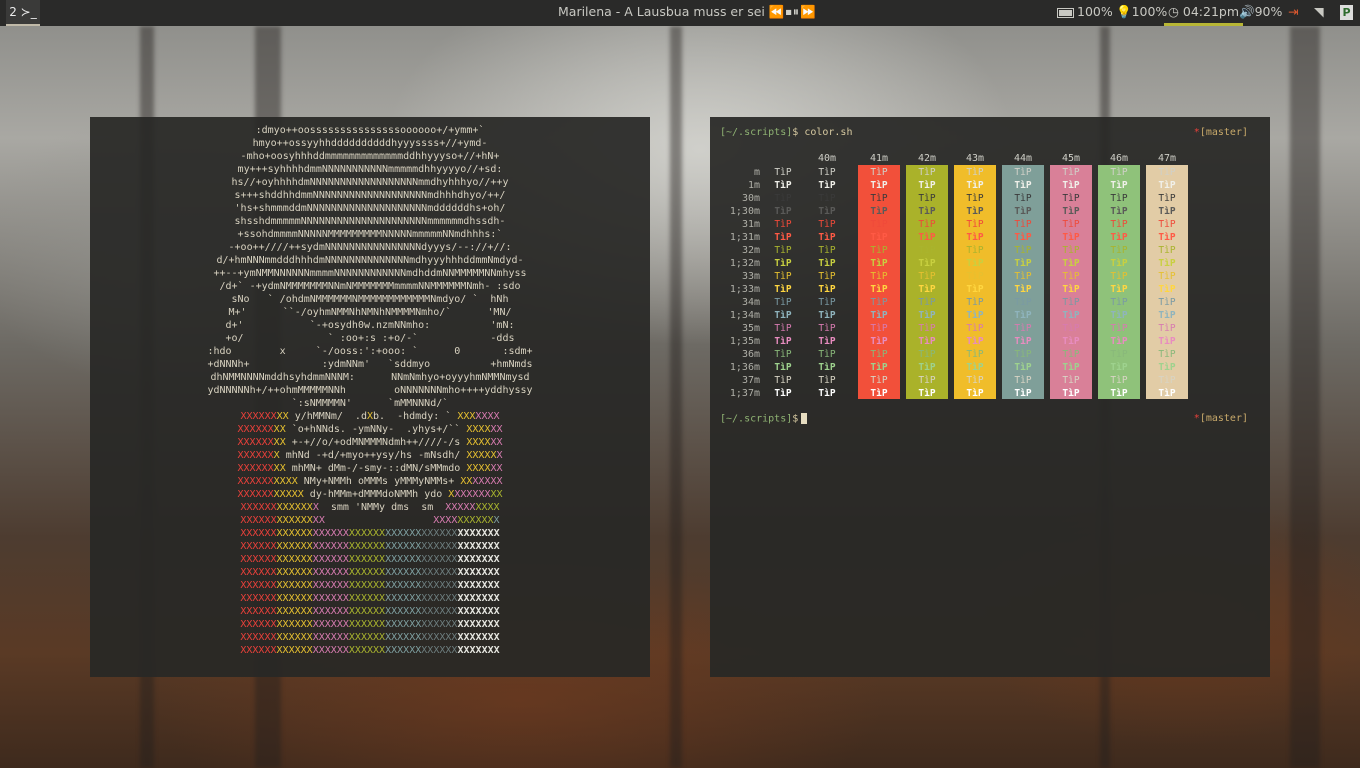  What do you see at coordinates (1085, 12) in the screenshot?
I see `battery-status: 100%` at bounding box center [1085, 12].